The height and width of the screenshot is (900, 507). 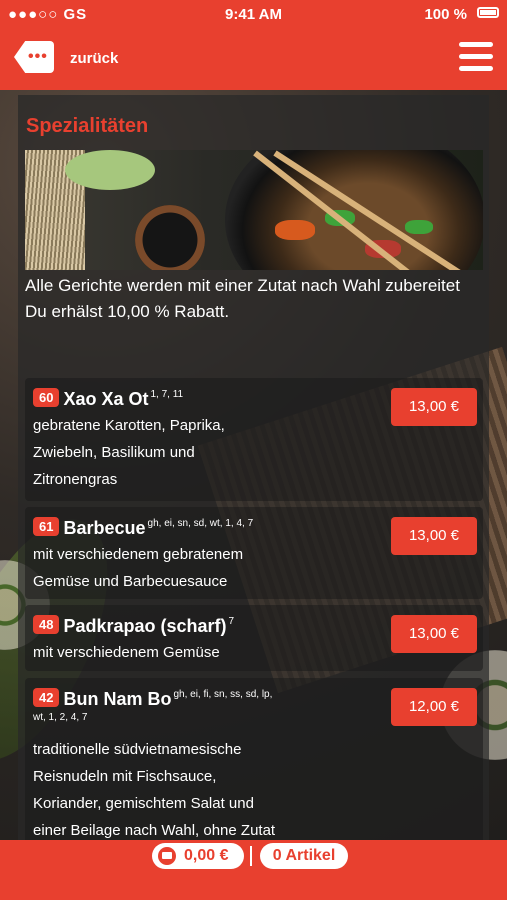 I want to click on top-navigation: ••• zurück, so click(x=253, y=59).